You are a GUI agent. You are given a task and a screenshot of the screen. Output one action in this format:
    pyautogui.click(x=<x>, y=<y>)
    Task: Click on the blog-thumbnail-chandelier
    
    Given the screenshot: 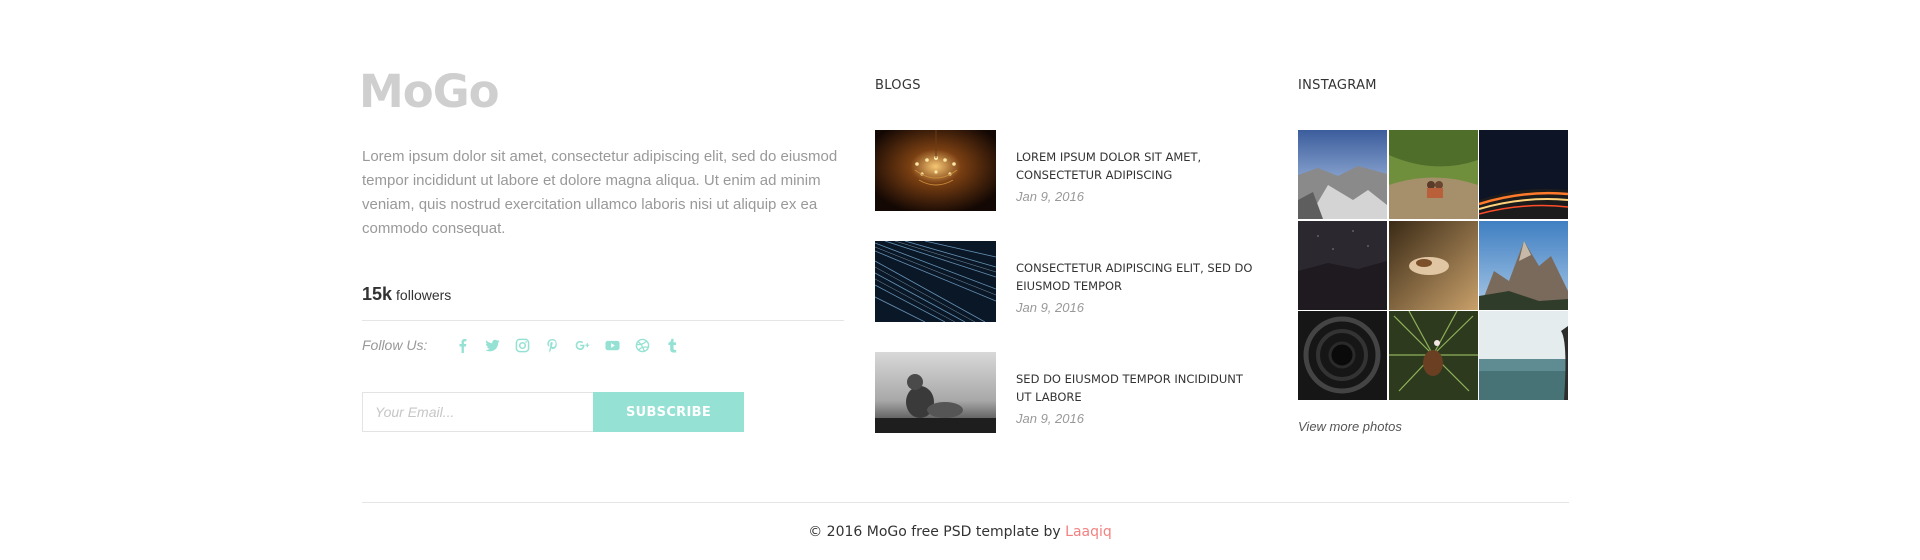 What is the action you would take?
    pyautogui.click(x=935, y=170)
    